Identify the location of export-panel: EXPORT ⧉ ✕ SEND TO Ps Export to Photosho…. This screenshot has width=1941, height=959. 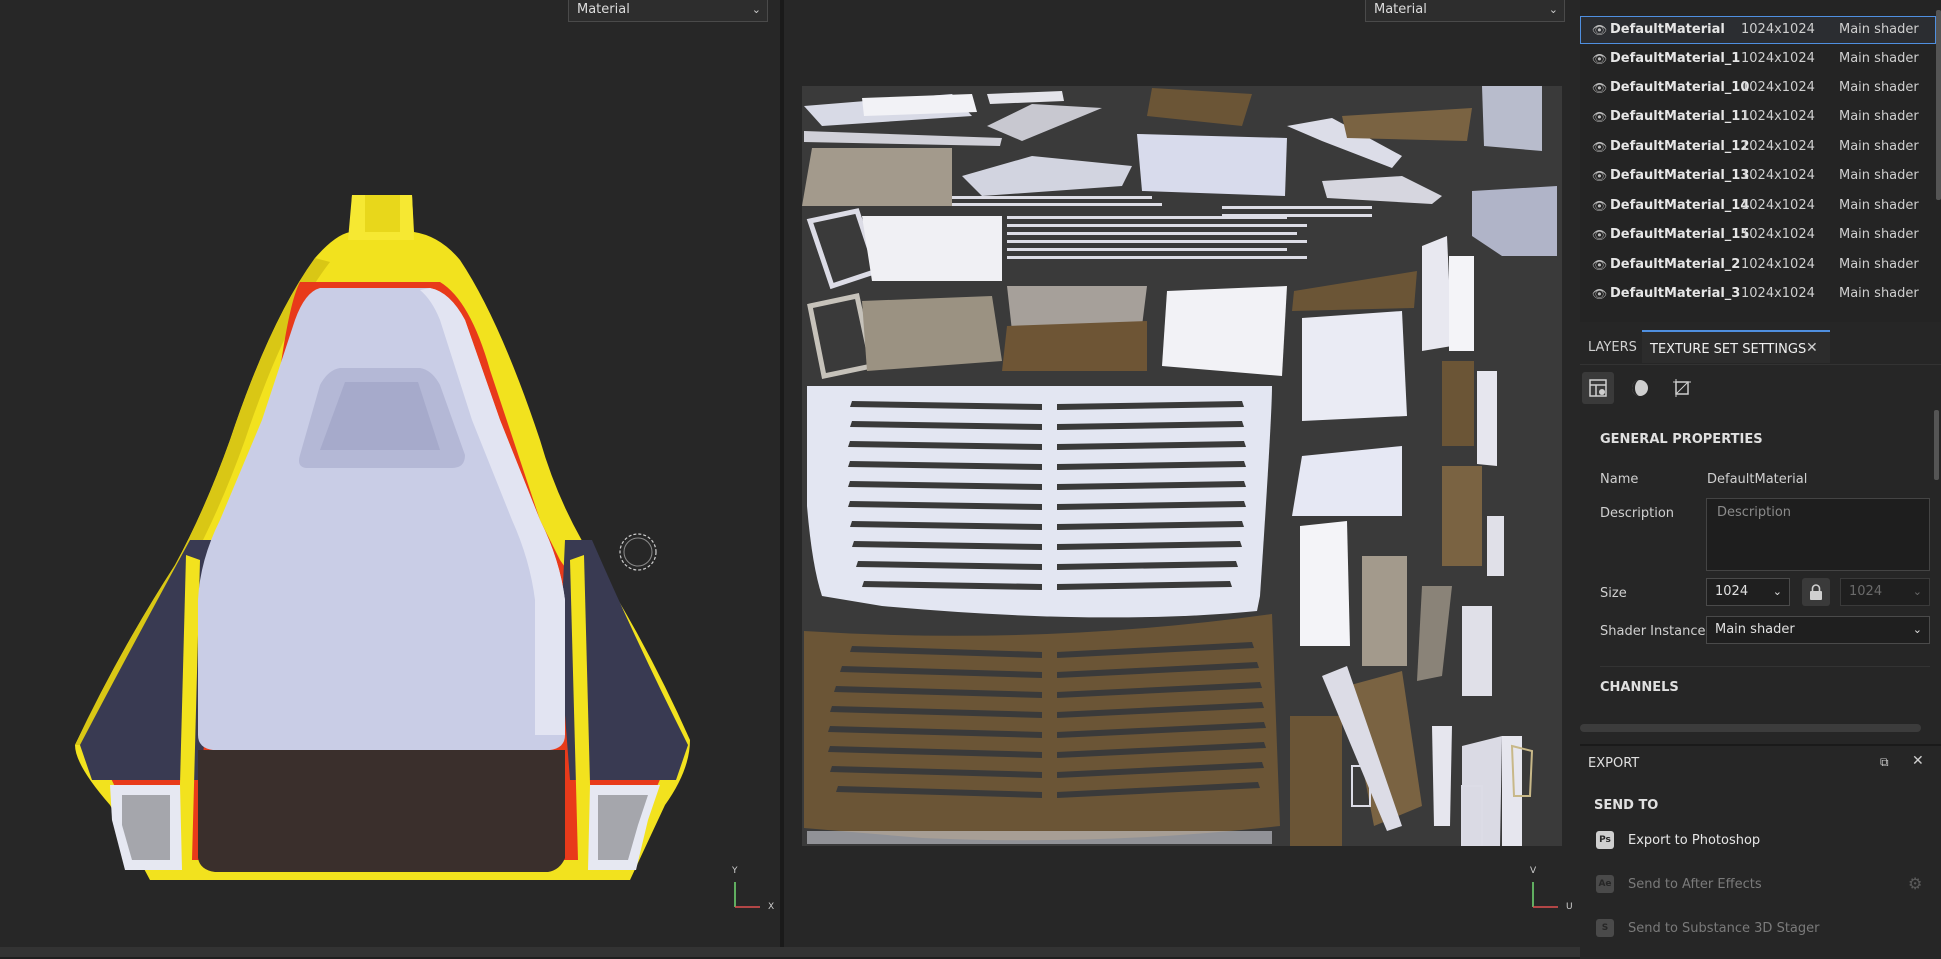
(1760, 851).